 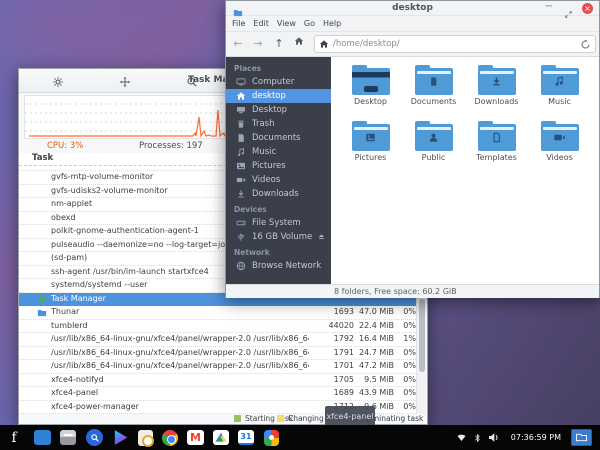 I want to click on window-list-button, so click(x=581, y=437).